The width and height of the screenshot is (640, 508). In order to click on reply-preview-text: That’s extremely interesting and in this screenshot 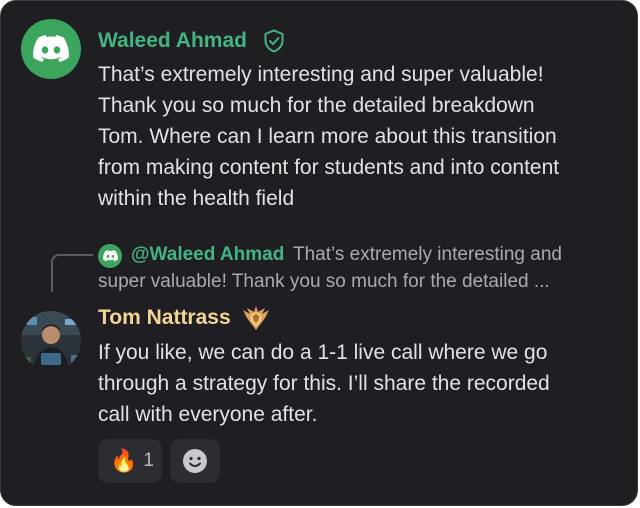, I will do `click(427, 255)`.